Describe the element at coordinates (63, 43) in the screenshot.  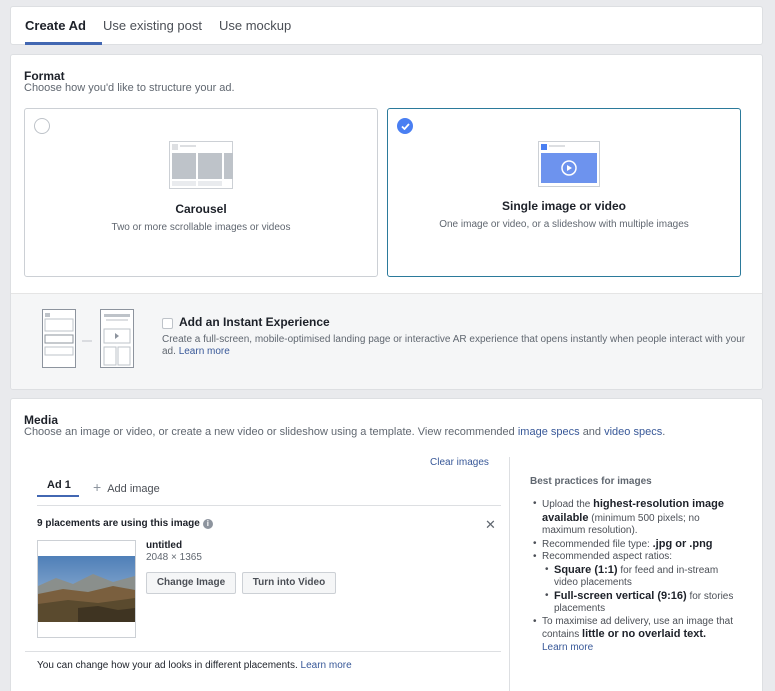
I see `active-tab-indicator` at that location.